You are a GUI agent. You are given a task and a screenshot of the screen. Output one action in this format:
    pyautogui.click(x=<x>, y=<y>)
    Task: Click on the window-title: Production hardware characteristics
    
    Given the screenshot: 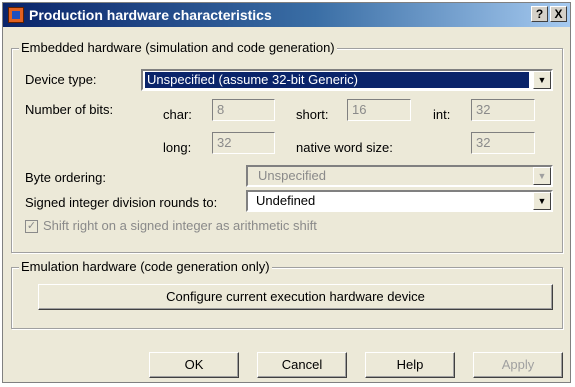 What is the action you would take?
    pyautogui.click(x=150, y=15)
    